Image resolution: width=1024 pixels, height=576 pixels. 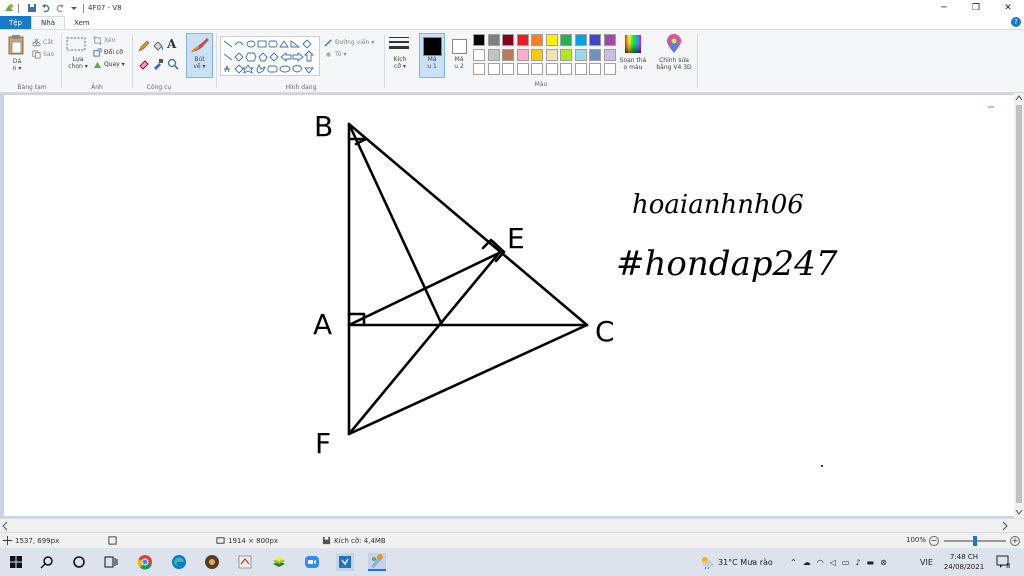 I want to click on horizontal-scrollbar, so click(x=512, y=525).